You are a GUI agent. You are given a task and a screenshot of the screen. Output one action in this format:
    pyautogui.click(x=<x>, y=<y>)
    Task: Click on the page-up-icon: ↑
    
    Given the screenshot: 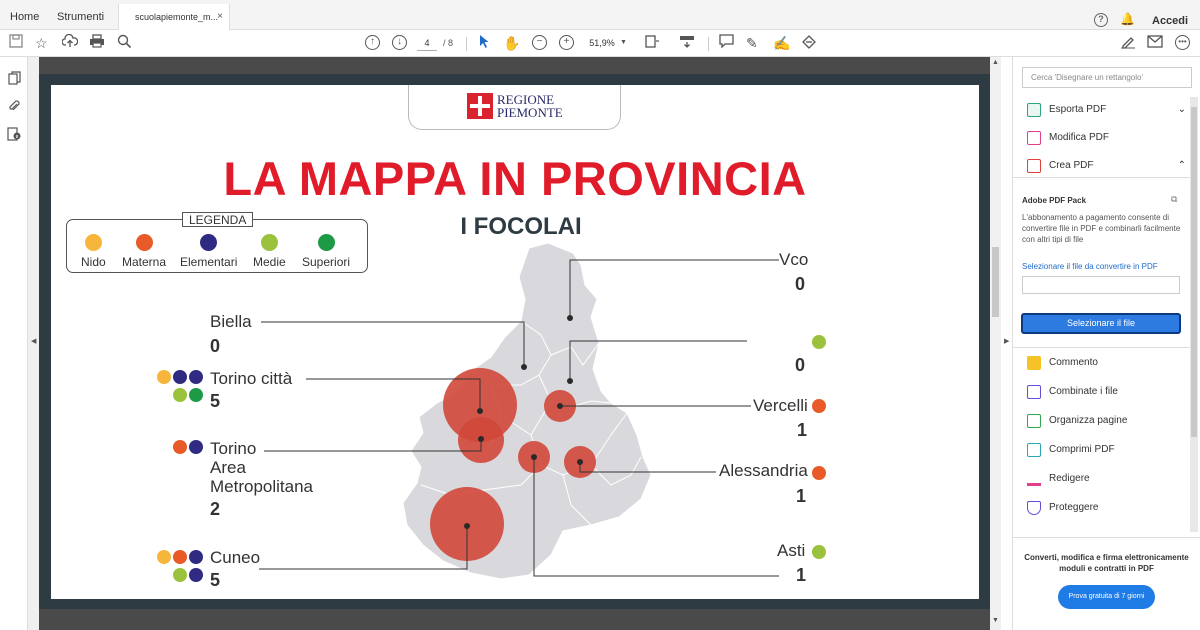 What is the action you would take?
    pyautogui.click(x=372, y=42)
    